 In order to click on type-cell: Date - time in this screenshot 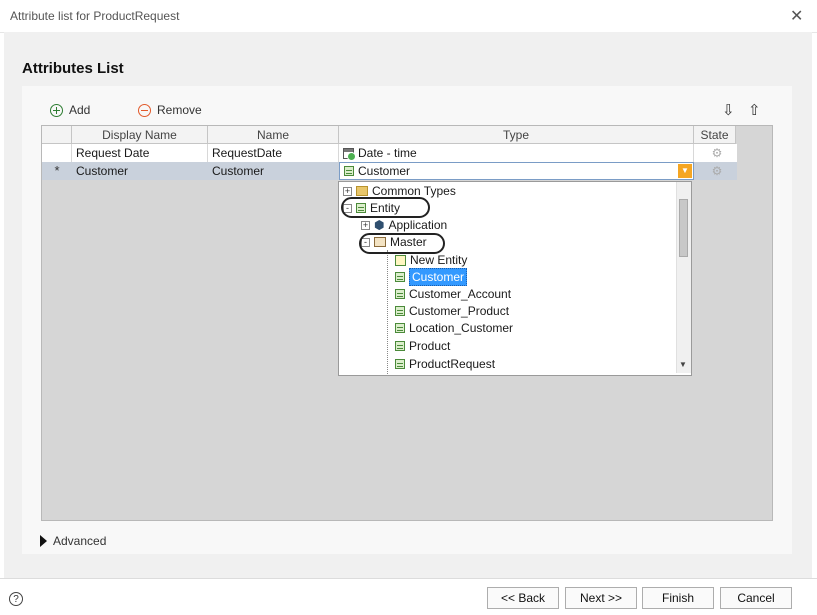, I will do `click(516, 153)`.